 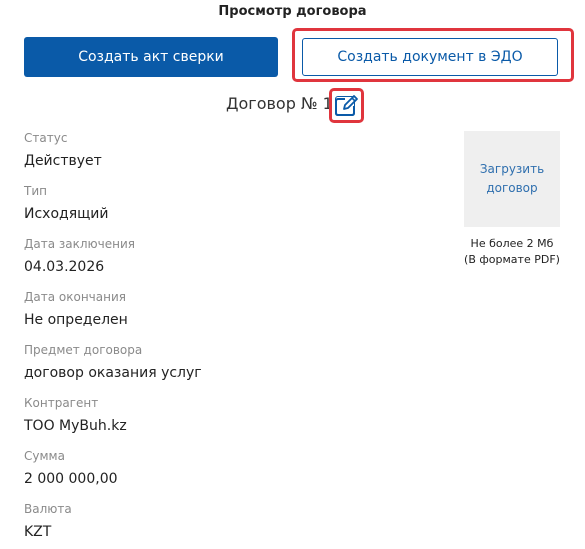 I want to click on upload-line-1: Загрузить, so click(x=512, y=169).